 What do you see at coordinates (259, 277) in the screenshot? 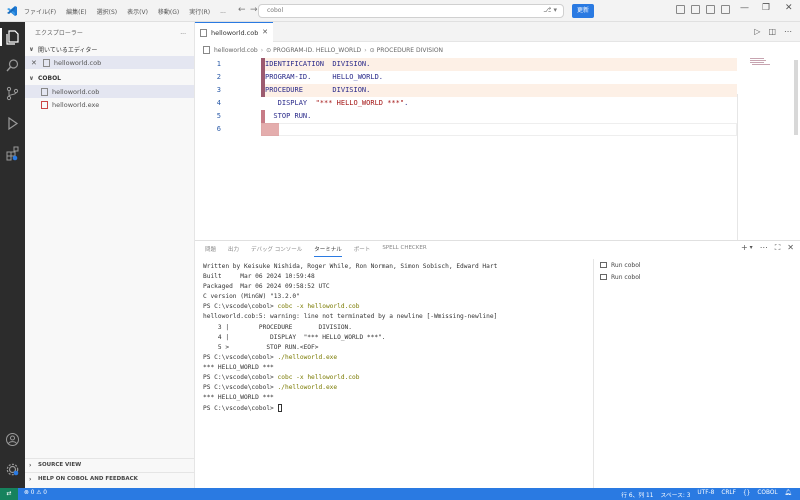
I see `terminal-line: Built Mar 06 2024 10:59:48` at bounding box center [259, 277].